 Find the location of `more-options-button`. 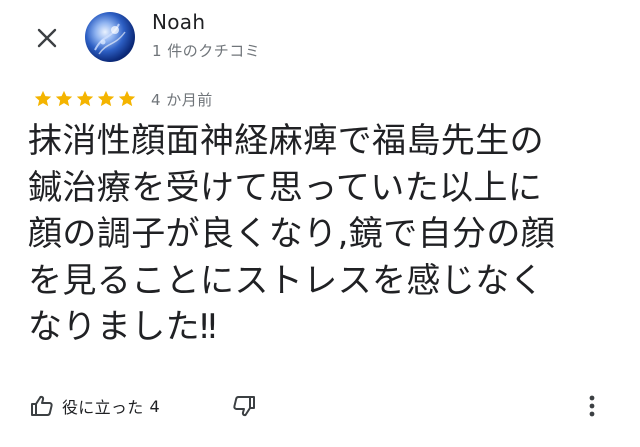

more-options-button is located at coordinates (592, 406).